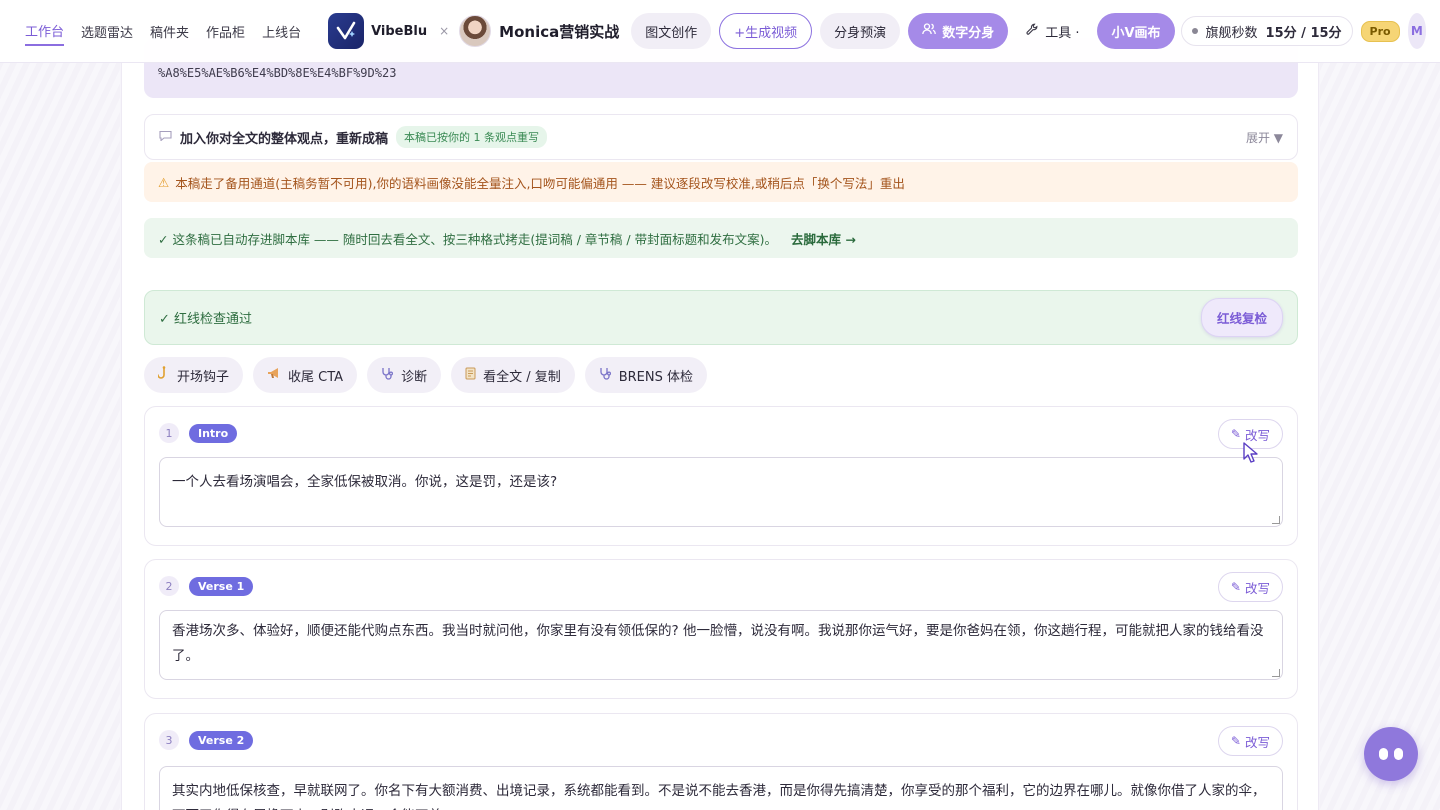  What do you see at coordinates (1250, 452) in the screenshot?
I see `mouse-cursor-icon` at bounding box center [1250, 452].